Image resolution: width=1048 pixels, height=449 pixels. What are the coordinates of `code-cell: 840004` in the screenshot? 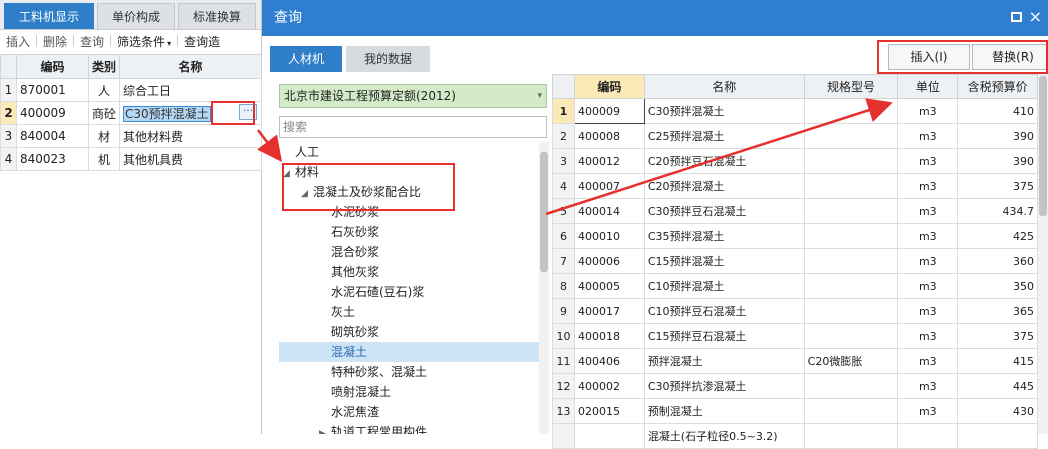 It's located at (52, 136).